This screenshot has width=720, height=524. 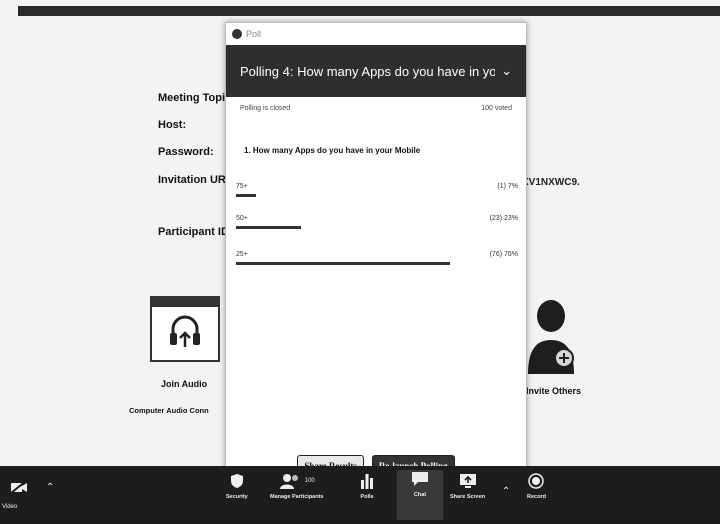 I want to click on share-screen-button: Share Screen, so click(x=467, y=486).